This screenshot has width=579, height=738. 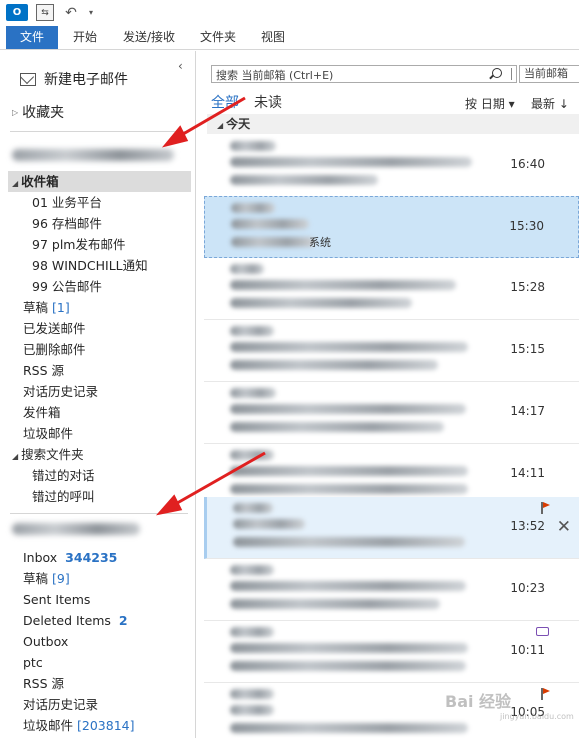 What do you see at coordinates (393, 124) in the screenshot?
I see `group-header-today: ◢ 今天` at bounding box center [393, 124].